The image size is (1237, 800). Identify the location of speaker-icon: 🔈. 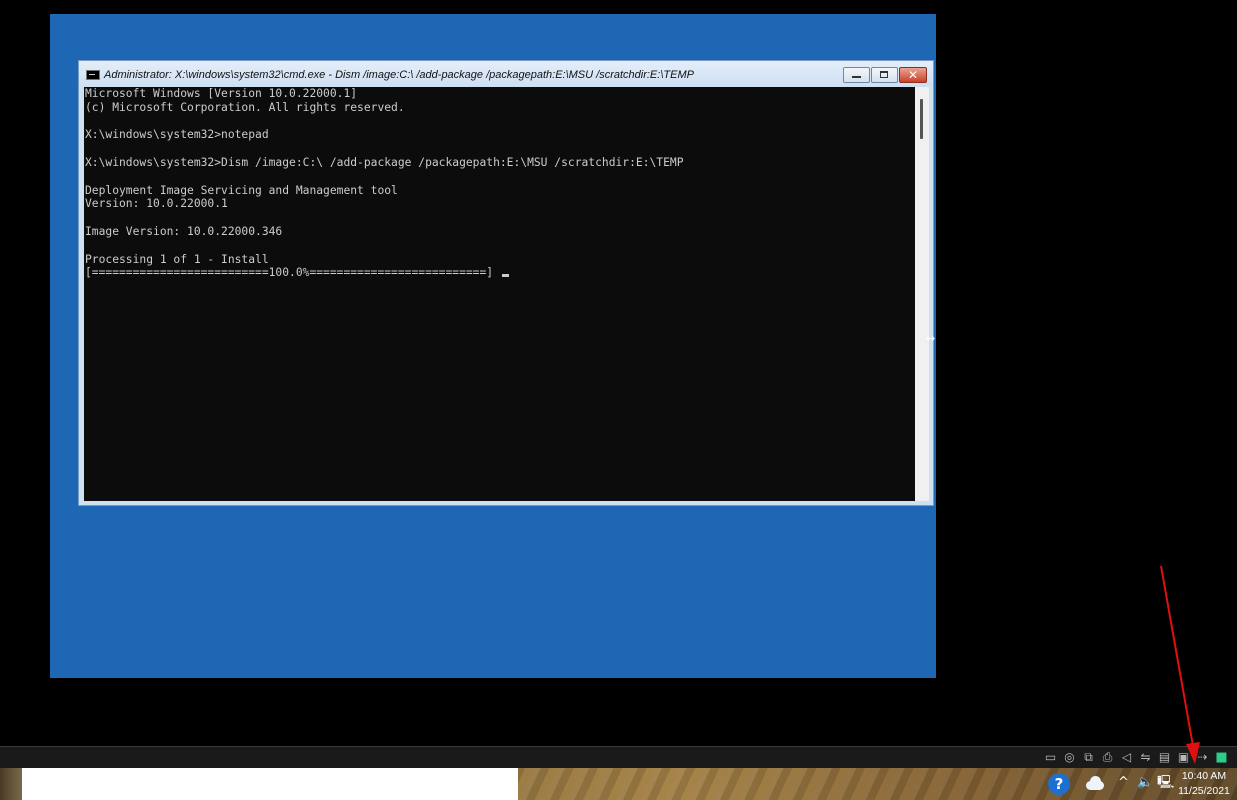
(1145, 783).